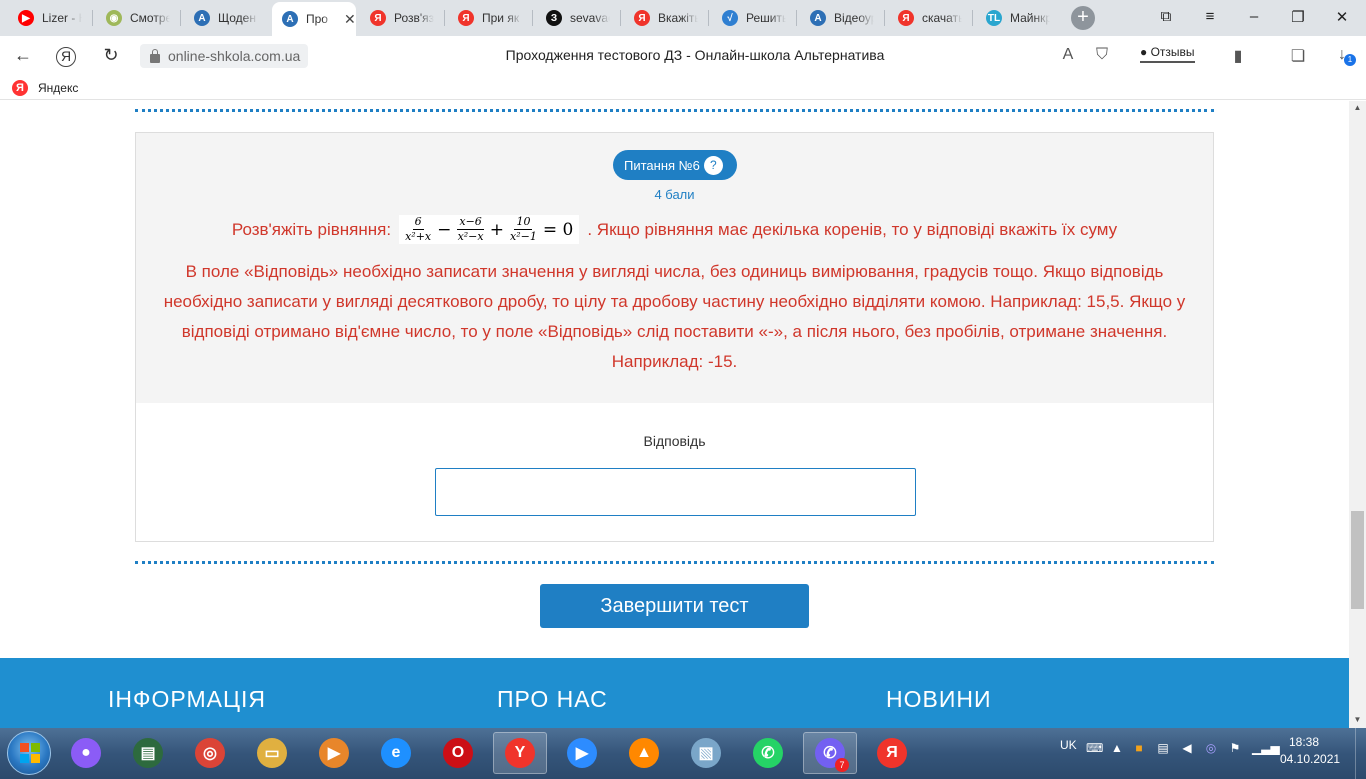  I want to click on bookmark-yandex: Я Яндекс, so click(45, 88).